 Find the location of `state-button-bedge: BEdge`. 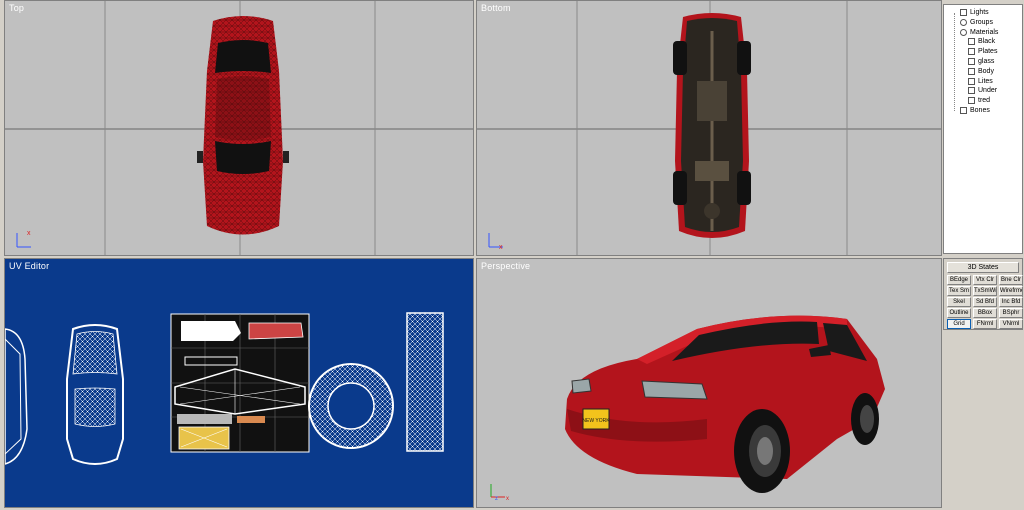

state-button-bedge: BEdge is located at coordinates (959, 280).